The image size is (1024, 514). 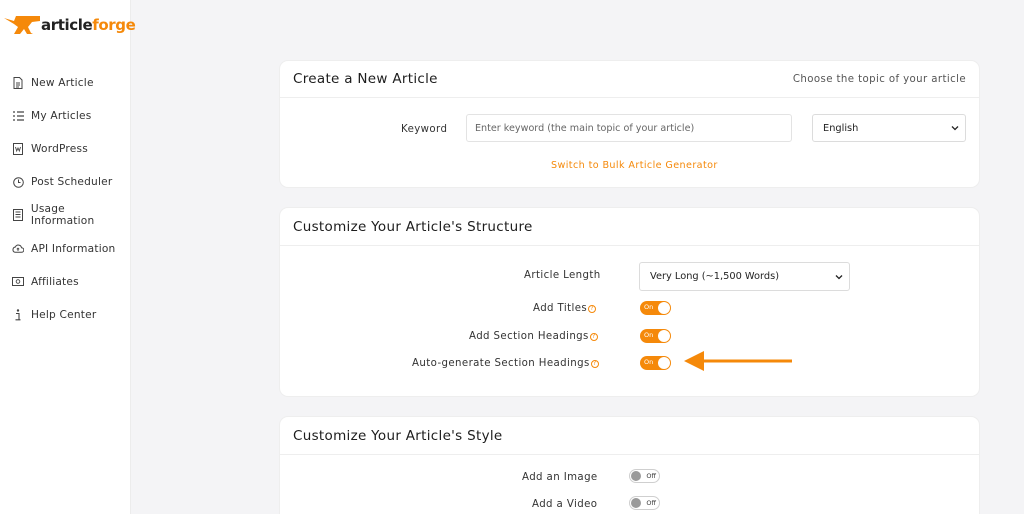 What do you see at coordinates (560, 477) in the screenshot?
I see `add-image-label: Add an Image` at bounding box center [560, 477].